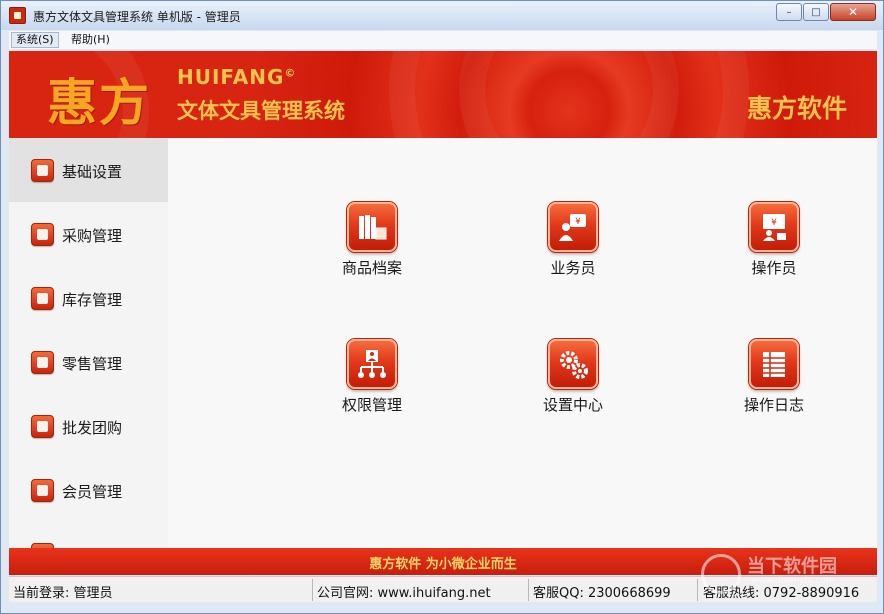 The width and height of the screenshot is (884, 614). I want to click on tile-label: 权限管理, so click(371, 405).